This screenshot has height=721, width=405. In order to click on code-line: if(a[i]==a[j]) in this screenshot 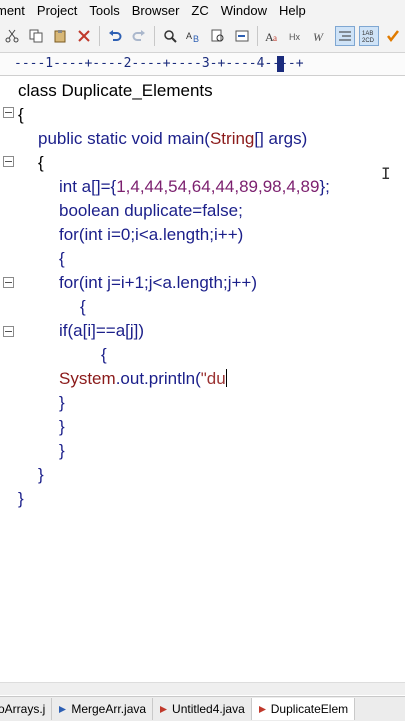, I will do `click(102, 330)`.